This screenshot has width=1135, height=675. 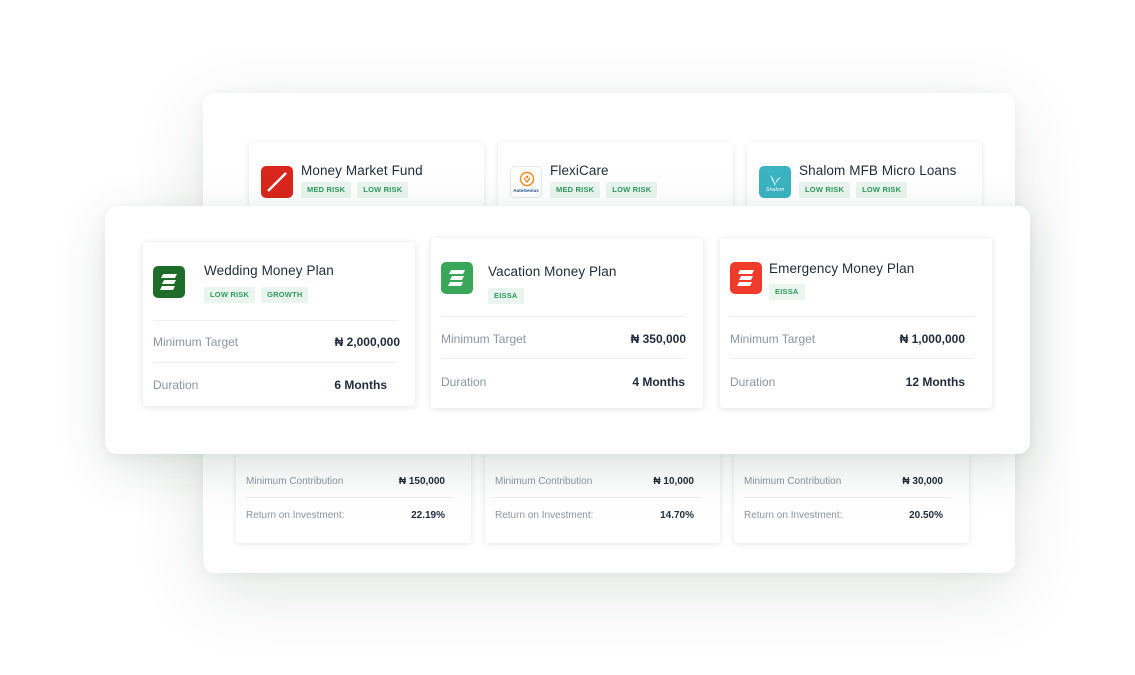 What do you see at coordinates (842, 268) in the screenshot?
I see `plan-title: Emergency Money Plan` at bounding box center [842, 268].